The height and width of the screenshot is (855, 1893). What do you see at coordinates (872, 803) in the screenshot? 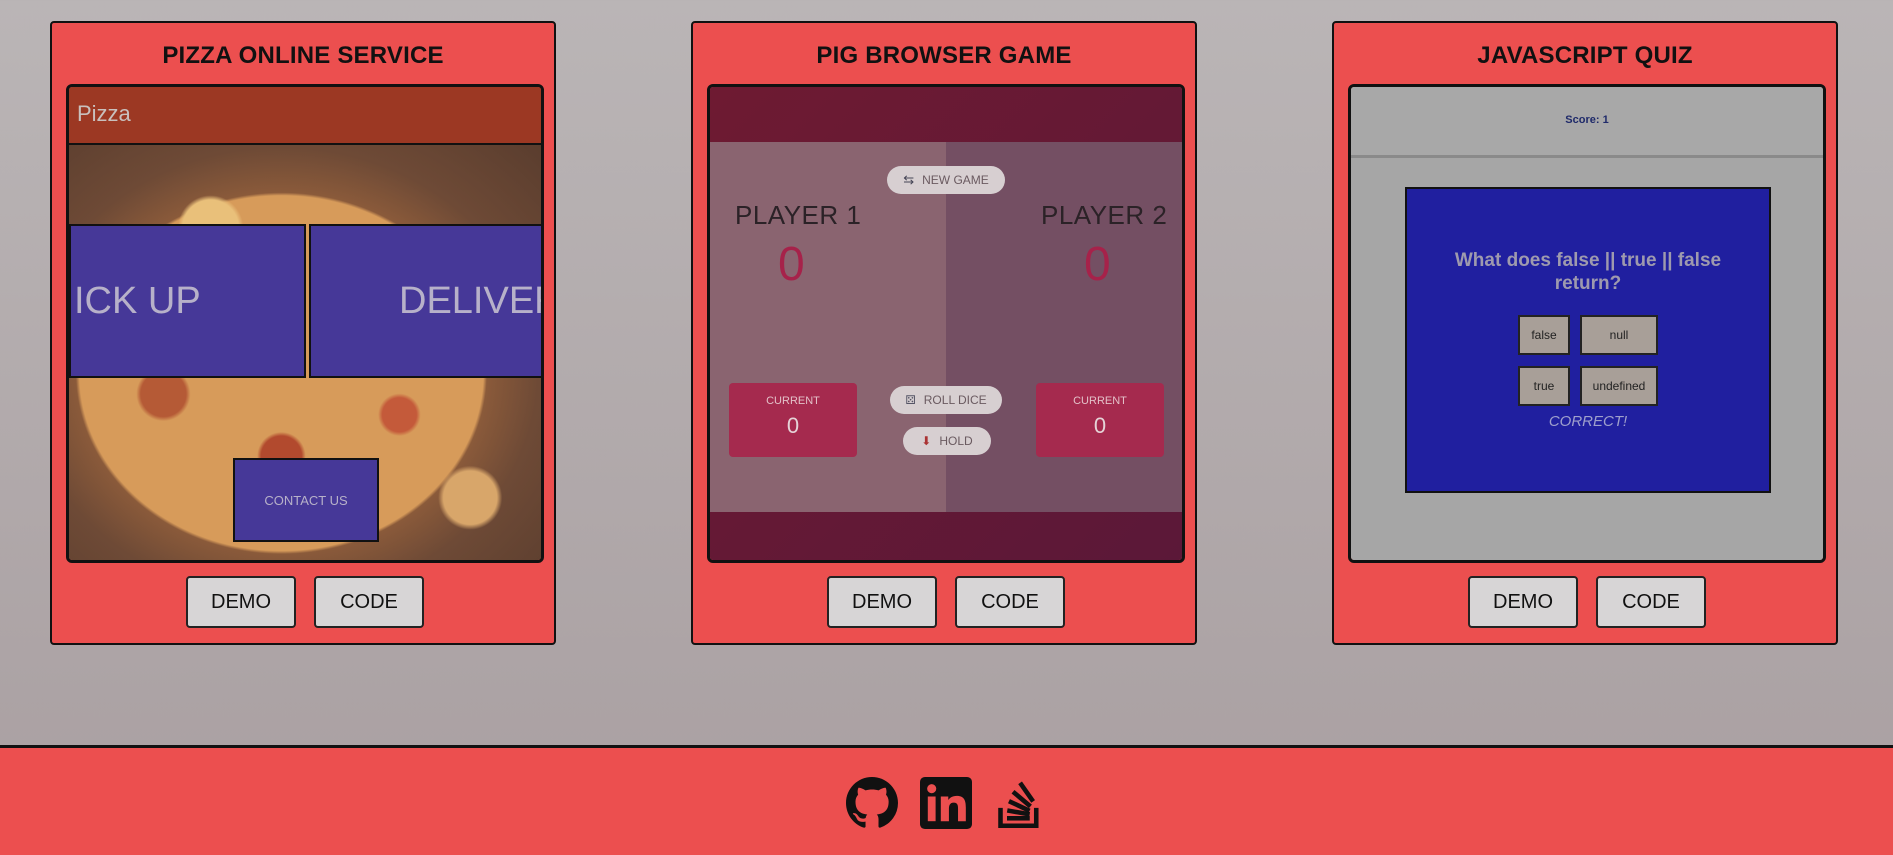
I see `github-icon` at bounding box center [872, 803].